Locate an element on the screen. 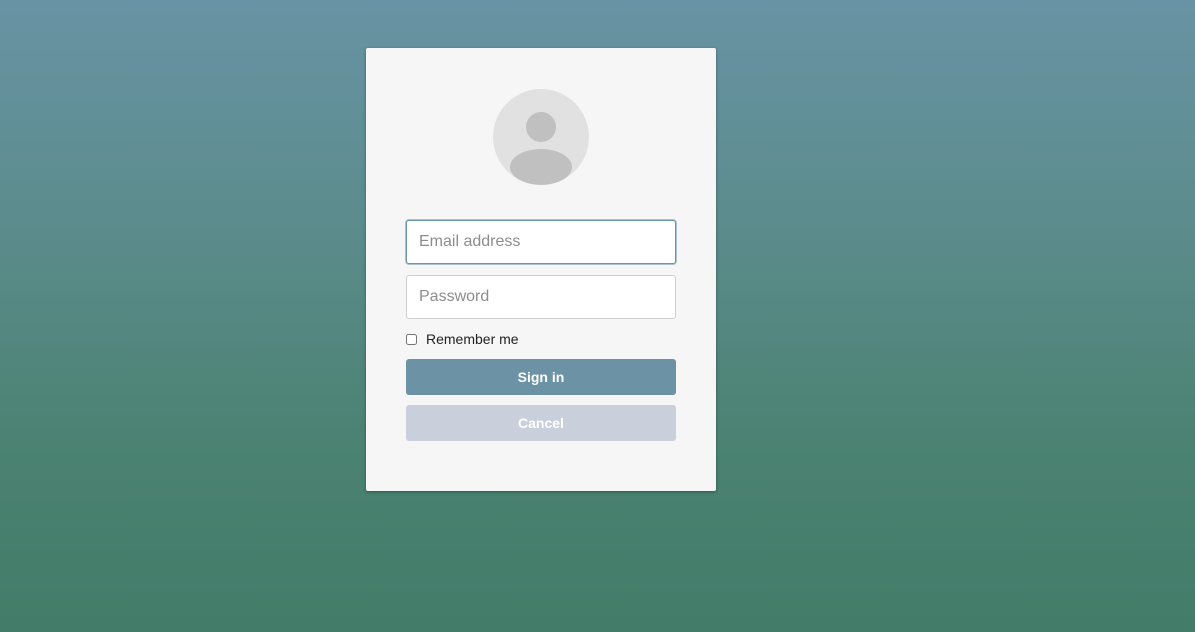  remember-me-label: Remember me is located at coordinates (472, 339).